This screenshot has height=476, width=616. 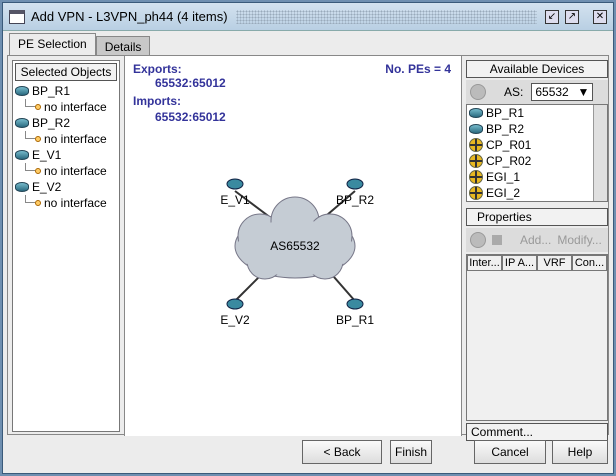 I want to click on cloud-label: AS65532, so click(x=295, y=246).